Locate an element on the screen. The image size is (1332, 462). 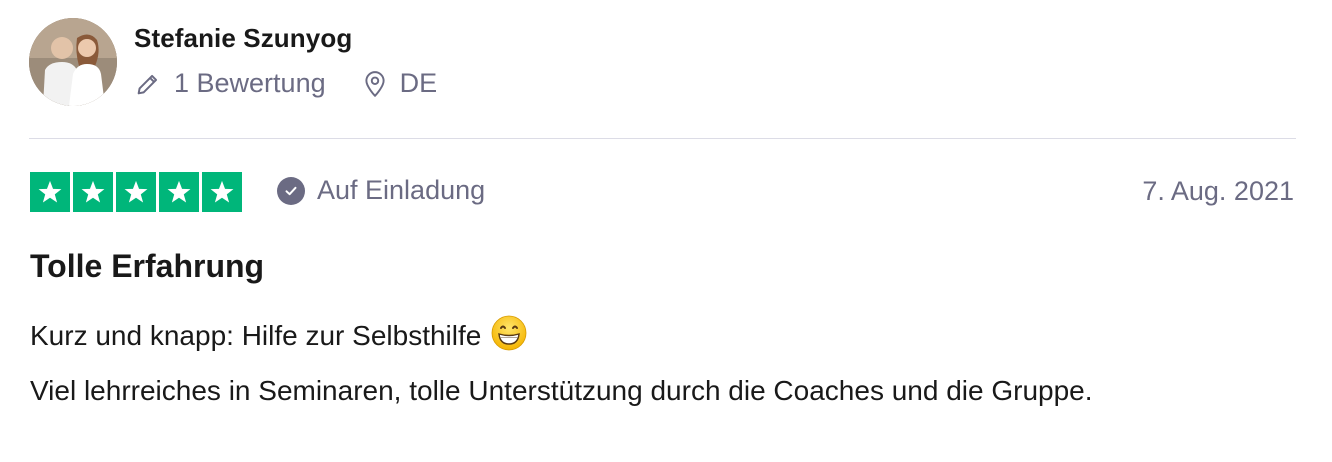
review-title: Tolle Erfahrung is located at coordinates (147, 266).